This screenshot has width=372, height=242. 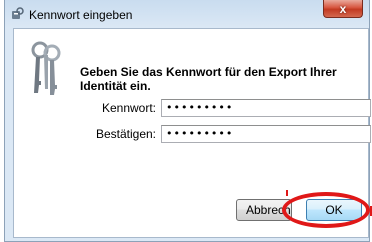 What do you see at coordinates (264, 210) in the screenshot?
I see `cancel-button: Abbrechen` at bounding box center [264, 210].